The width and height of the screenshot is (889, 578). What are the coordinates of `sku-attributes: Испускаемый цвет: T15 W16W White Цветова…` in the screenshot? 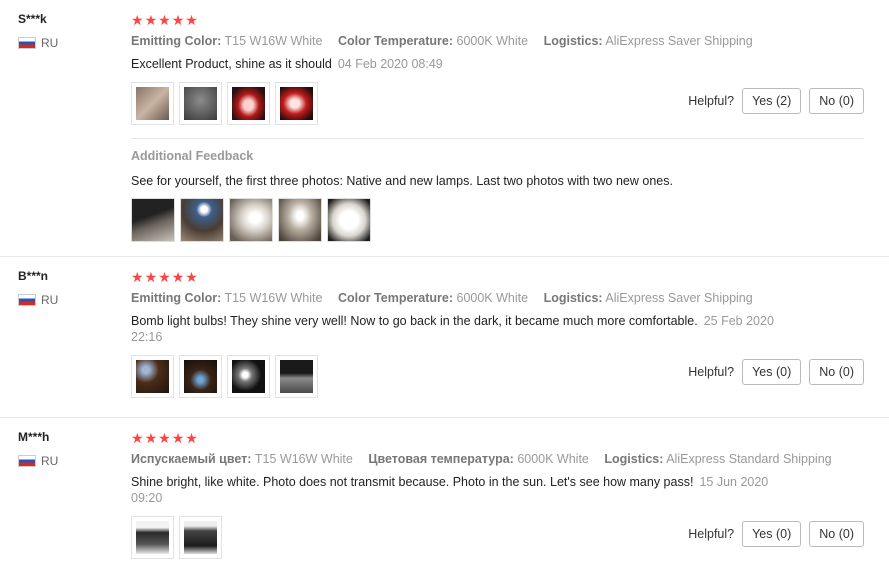 It's located at (497, 459).